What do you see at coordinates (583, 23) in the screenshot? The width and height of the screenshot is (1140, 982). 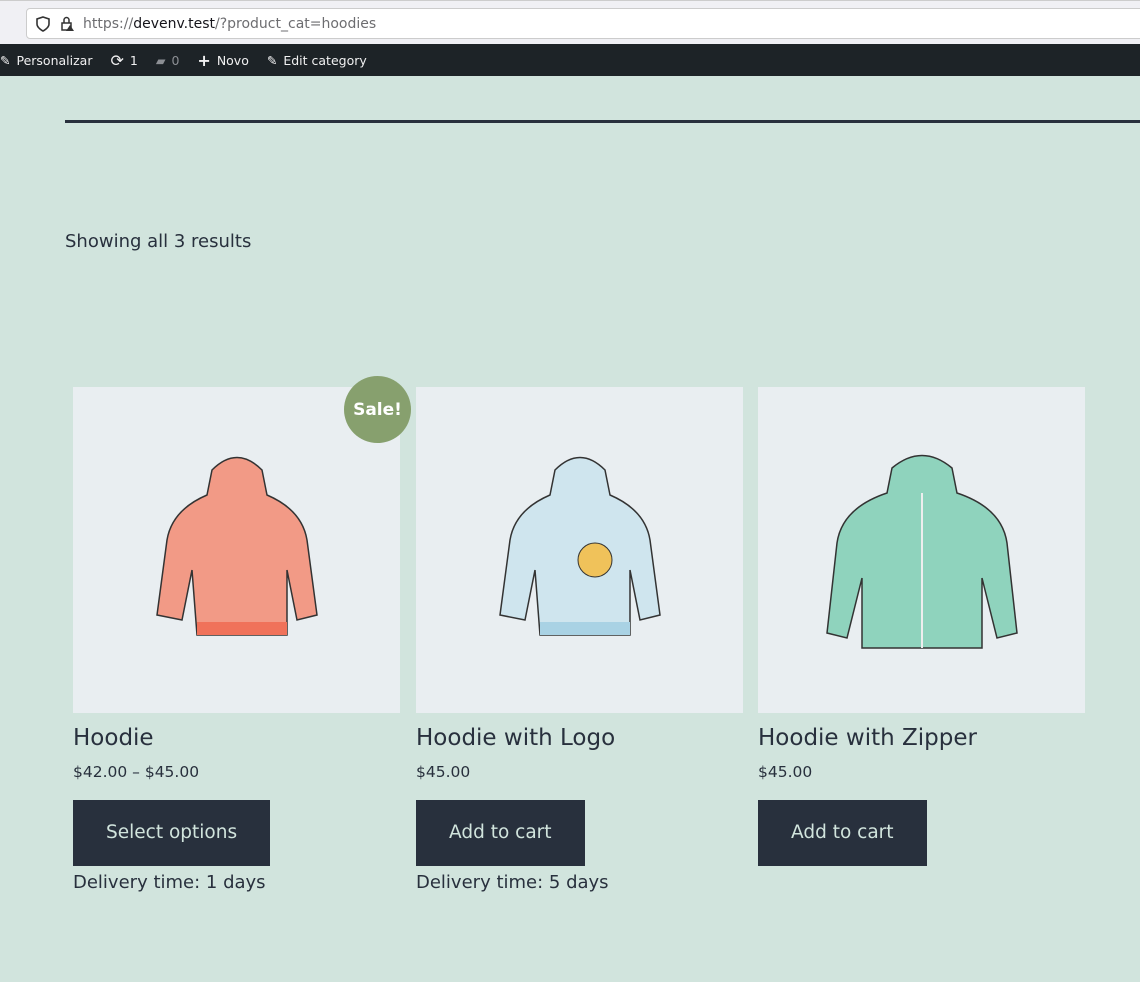 I see `address-bar: https://devenv.test/?product_cat=hoodies` at bounding box center [583, 23].